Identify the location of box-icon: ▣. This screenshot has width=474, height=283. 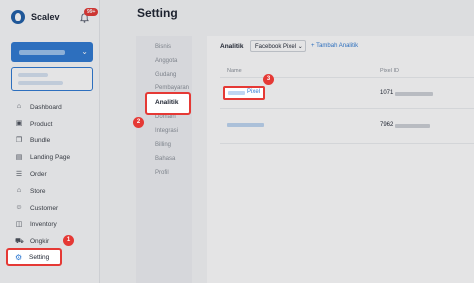
(19, 124).